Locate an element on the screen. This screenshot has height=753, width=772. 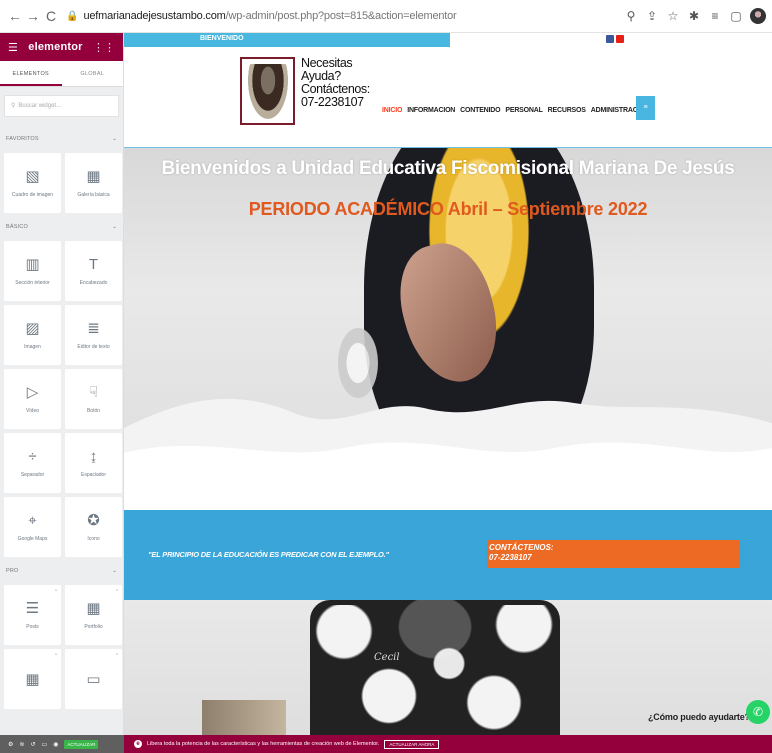
widget-portfolio: ▪ ▦ Portfolio is located at coordinates (93, 615).